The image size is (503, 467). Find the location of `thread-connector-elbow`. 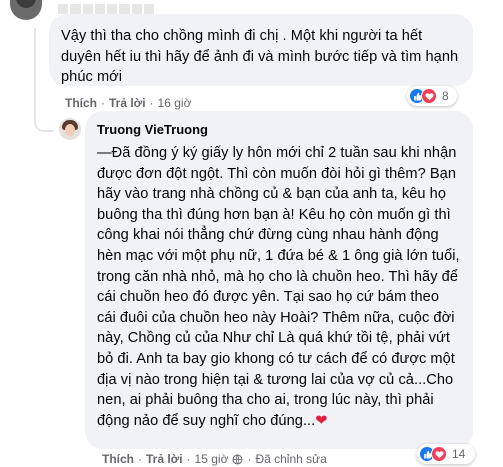

thread-connector-elbow is located at coordinates (44, 122).